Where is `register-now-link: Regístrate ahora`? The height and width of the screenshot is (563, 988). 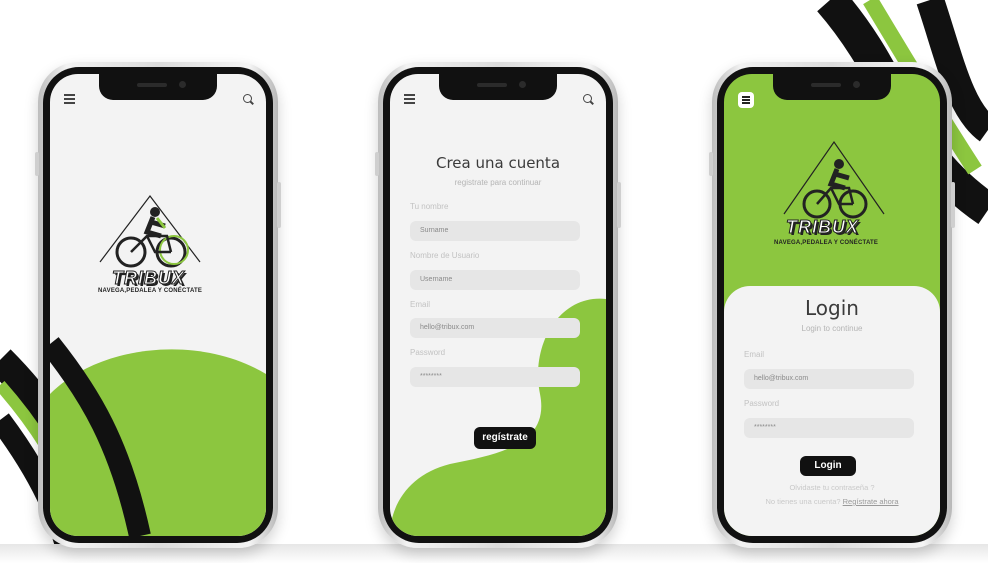 register-now-link: Regístrate ahora is located at coordinates (871, 501).